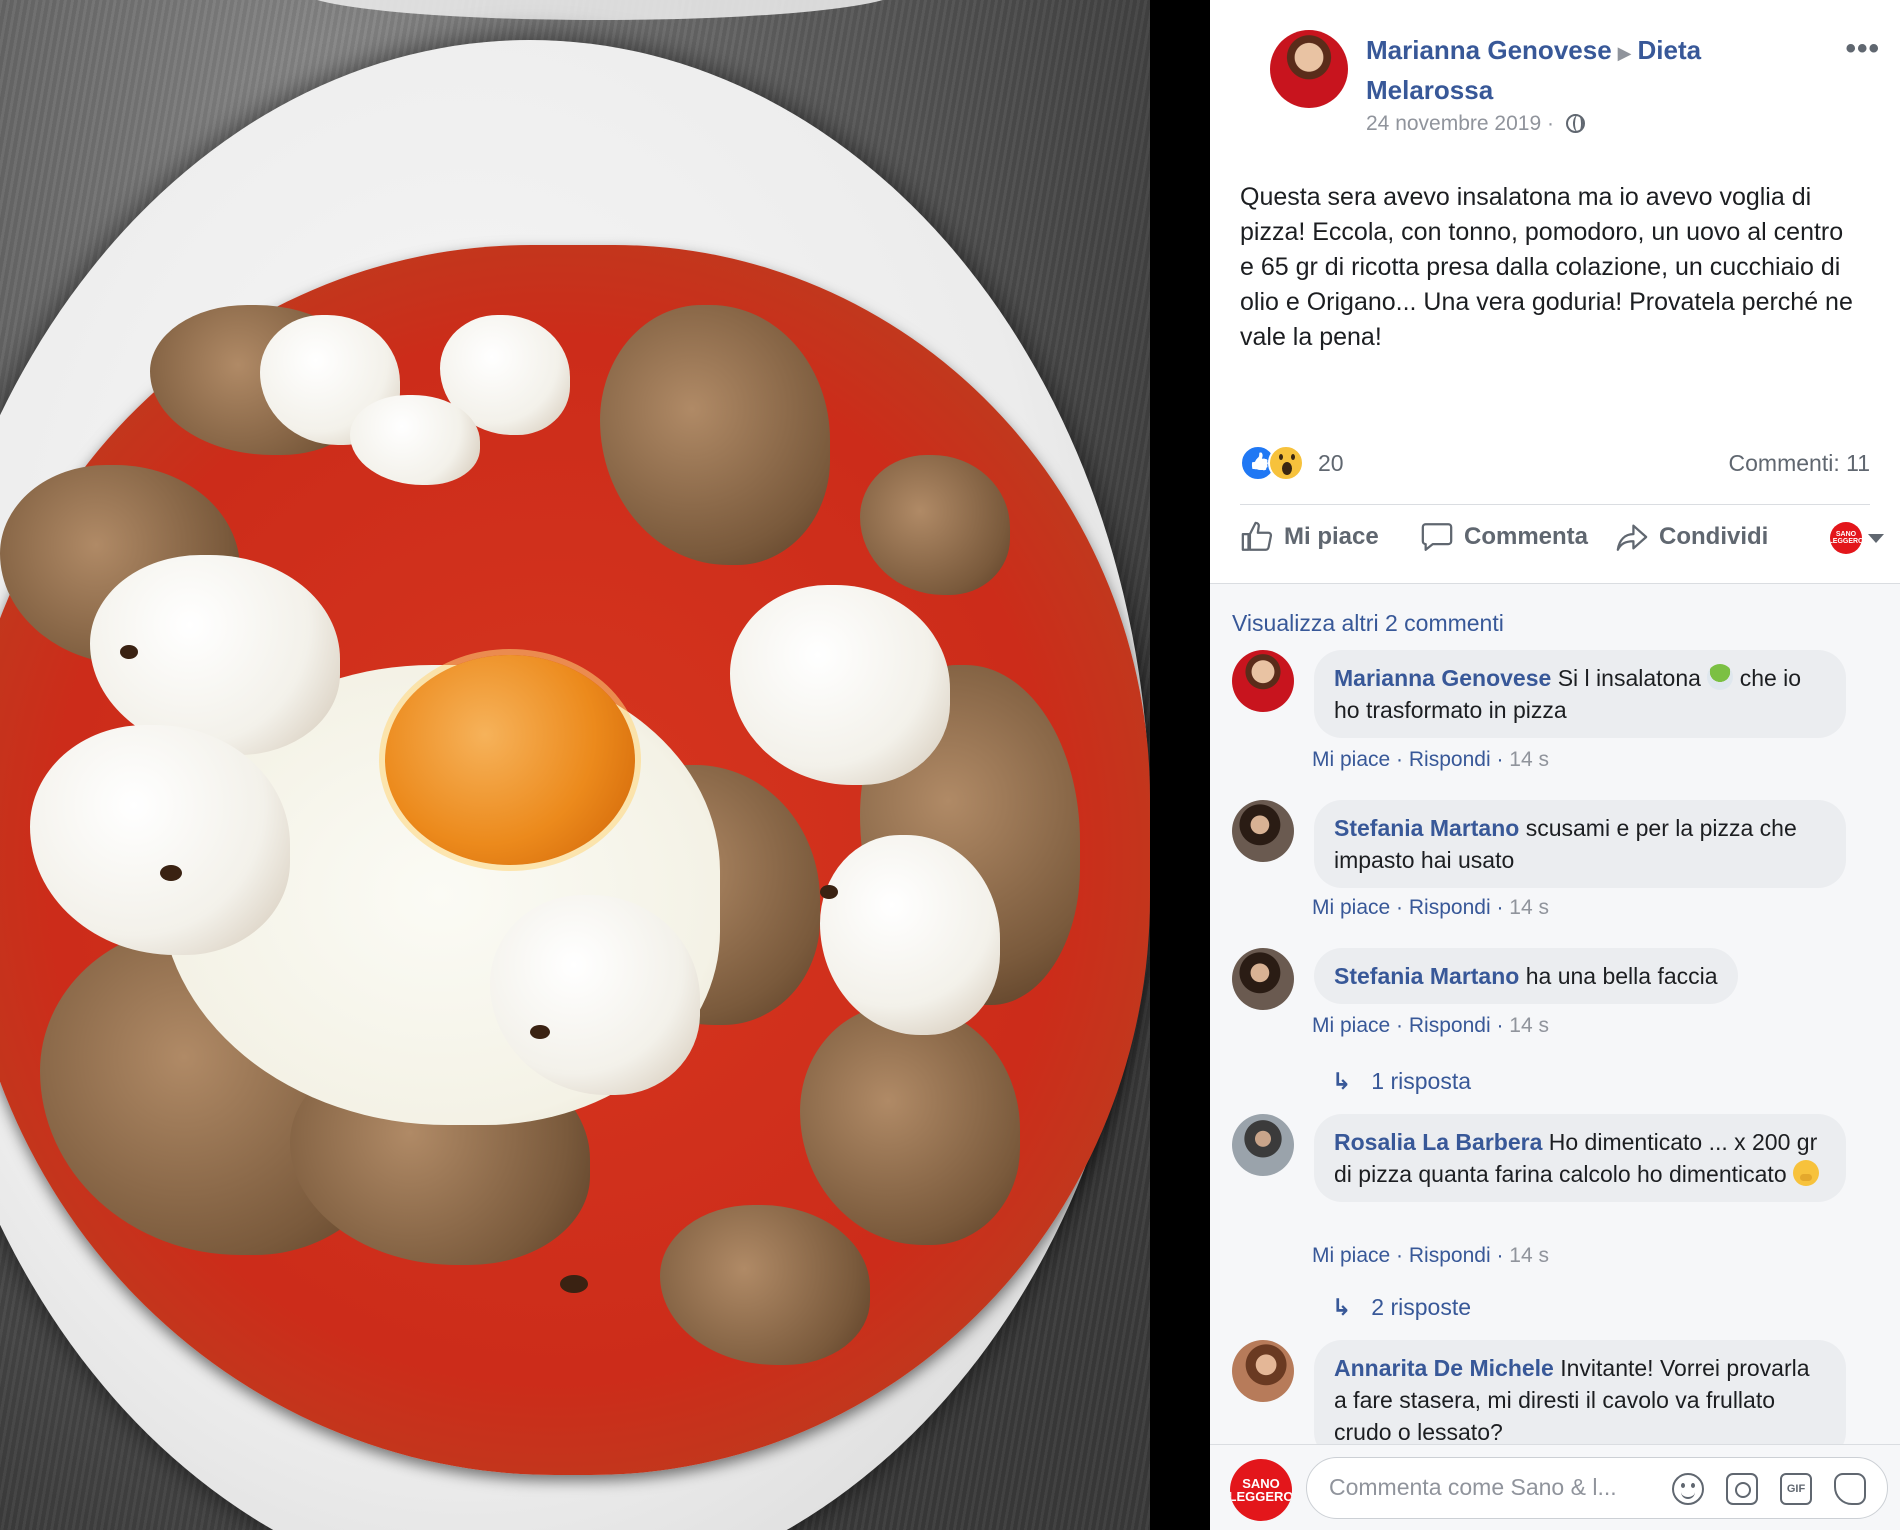 This screenshot has width=1900, height=1530. Describe the element at coordinates (510, 760) in the screenshot. I see `egg-yolk` at that location.